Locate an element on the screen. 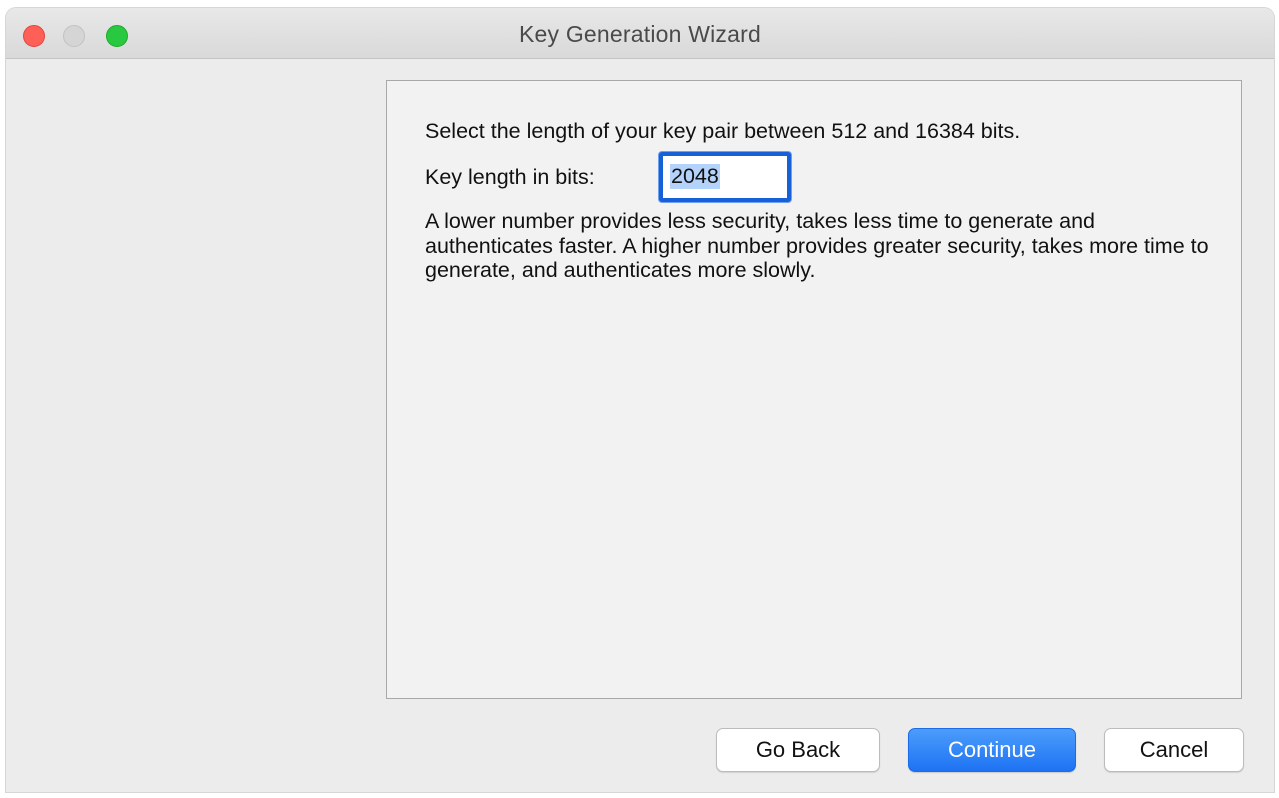  go-back-button: Go Back is located at coordinates (798, 750).